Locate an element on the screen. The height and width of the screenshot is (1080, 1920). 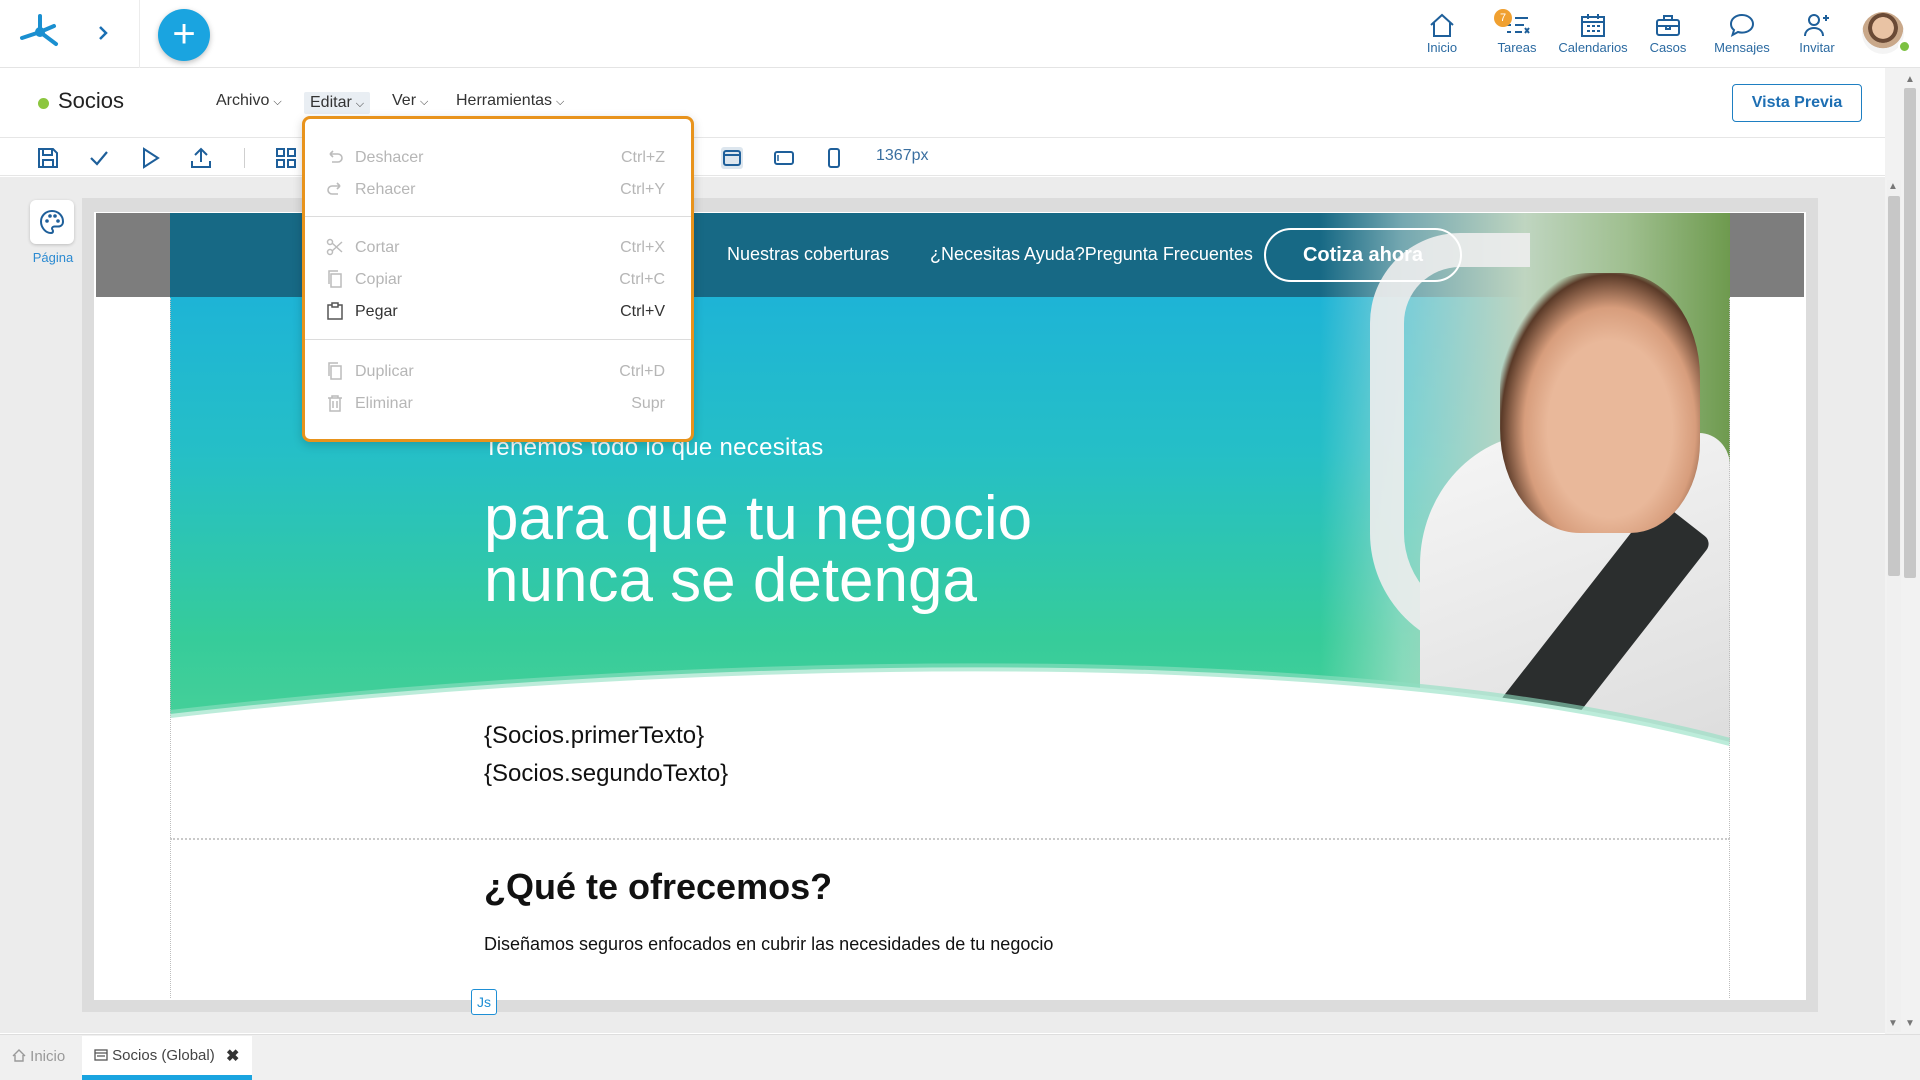
add-new-button: + is located at coordinates (184, 35).